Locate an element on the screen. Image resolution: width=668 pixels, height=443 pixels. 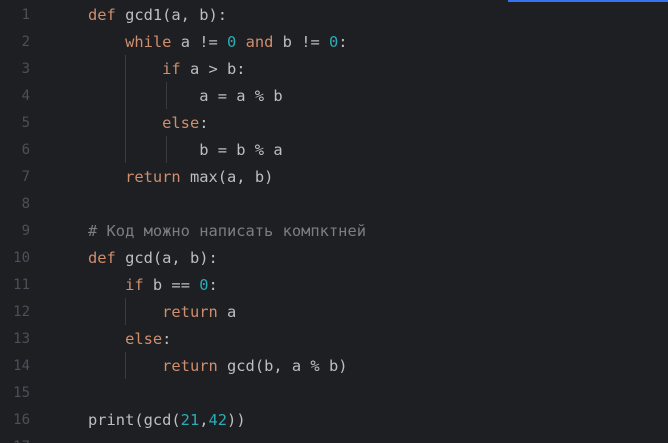
code-line: 15 is located at coordinates (334, 393).